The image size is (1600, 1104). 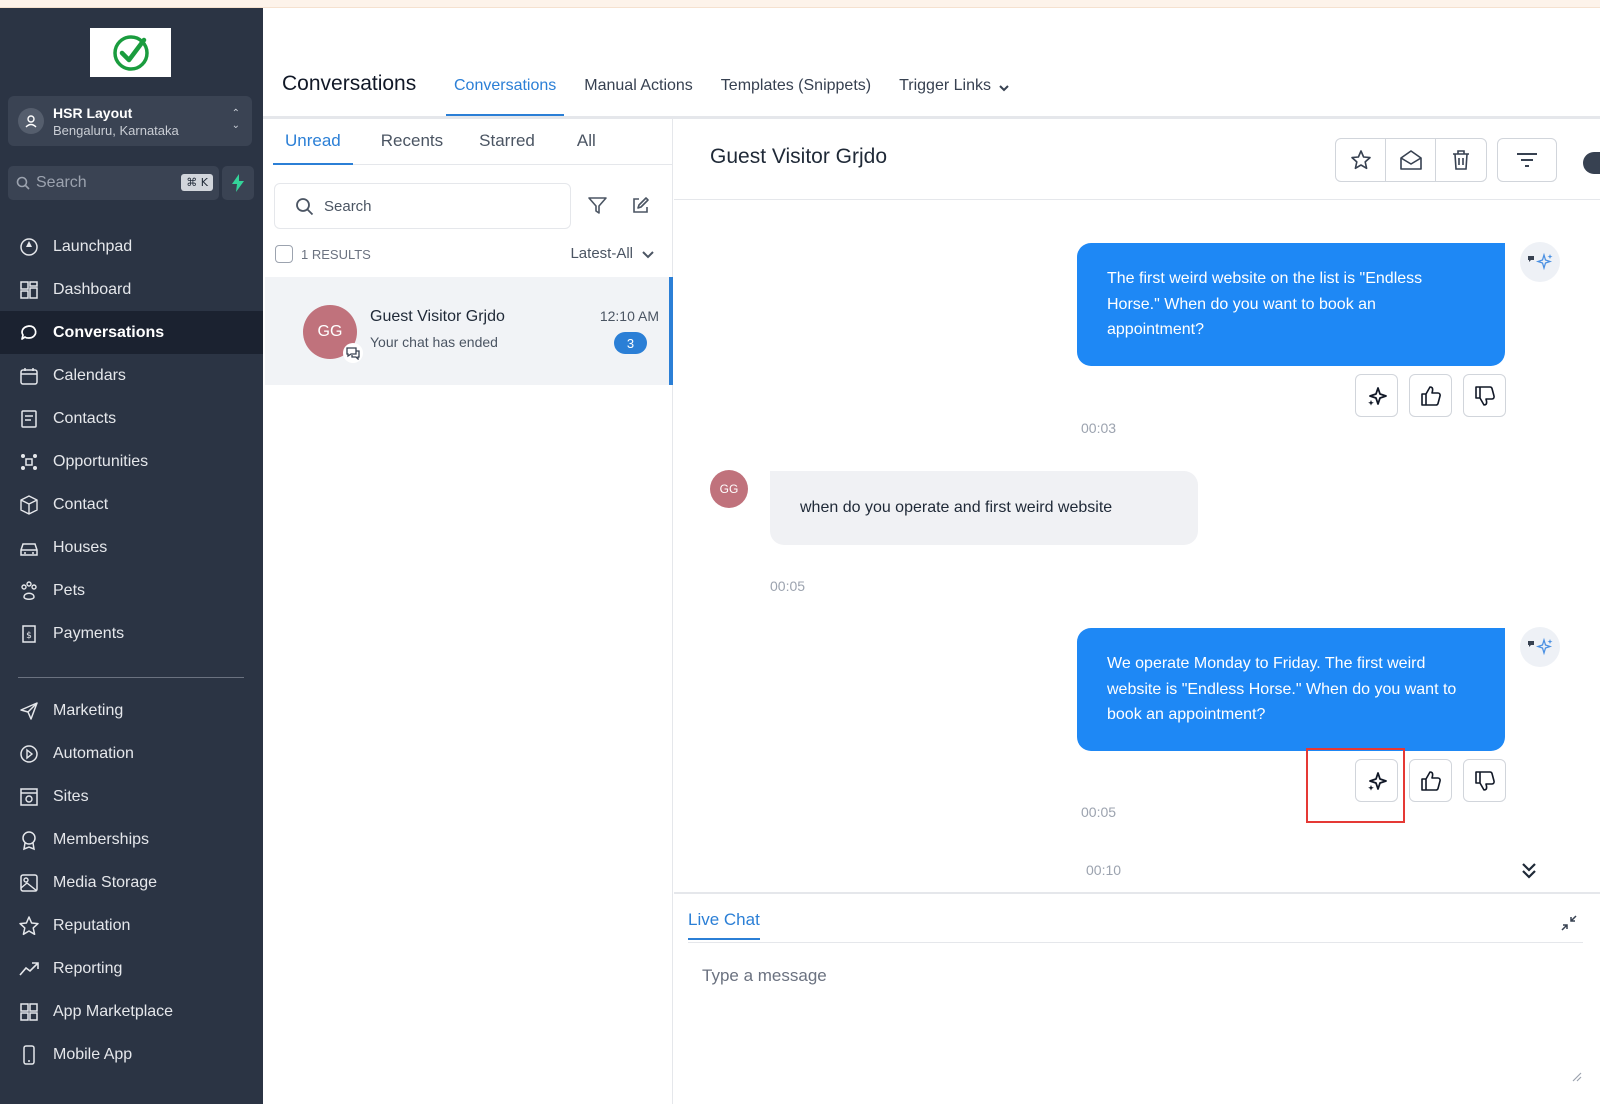 I want to click on results-row: 1 RESULTS Latest-All, so click(x=470, y=254).